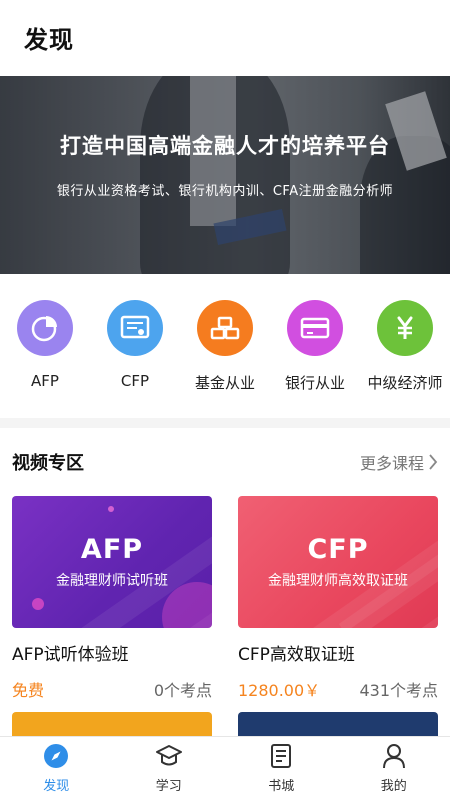  What do you see at coordinates (225, 328) in the screenshot?
I see `gold-bars-icon` at bounding box center [225, 328].